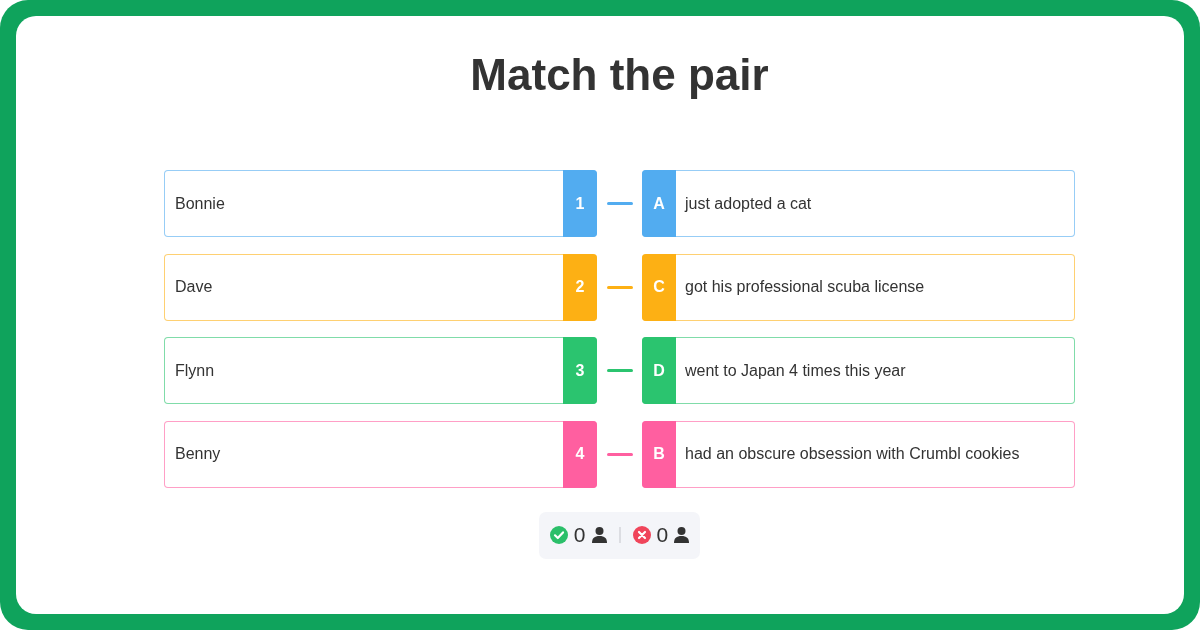  I want to click on number-tag: 3, so click(580, 370).